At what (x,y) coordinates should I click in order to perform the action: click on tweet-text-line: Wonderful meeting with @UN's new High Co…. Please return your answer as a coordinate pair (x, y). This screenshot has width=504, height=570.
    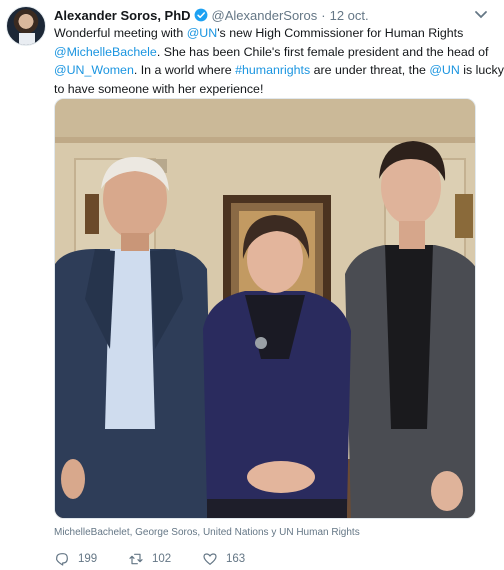
    Looking at the image, I should click on (269, 33).